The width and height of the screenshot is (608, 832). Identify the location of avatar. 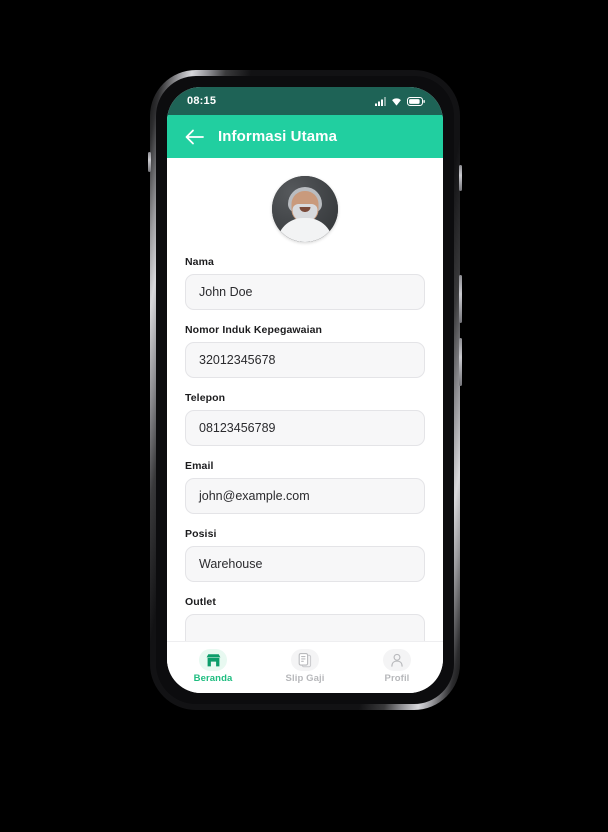
(305, 209).